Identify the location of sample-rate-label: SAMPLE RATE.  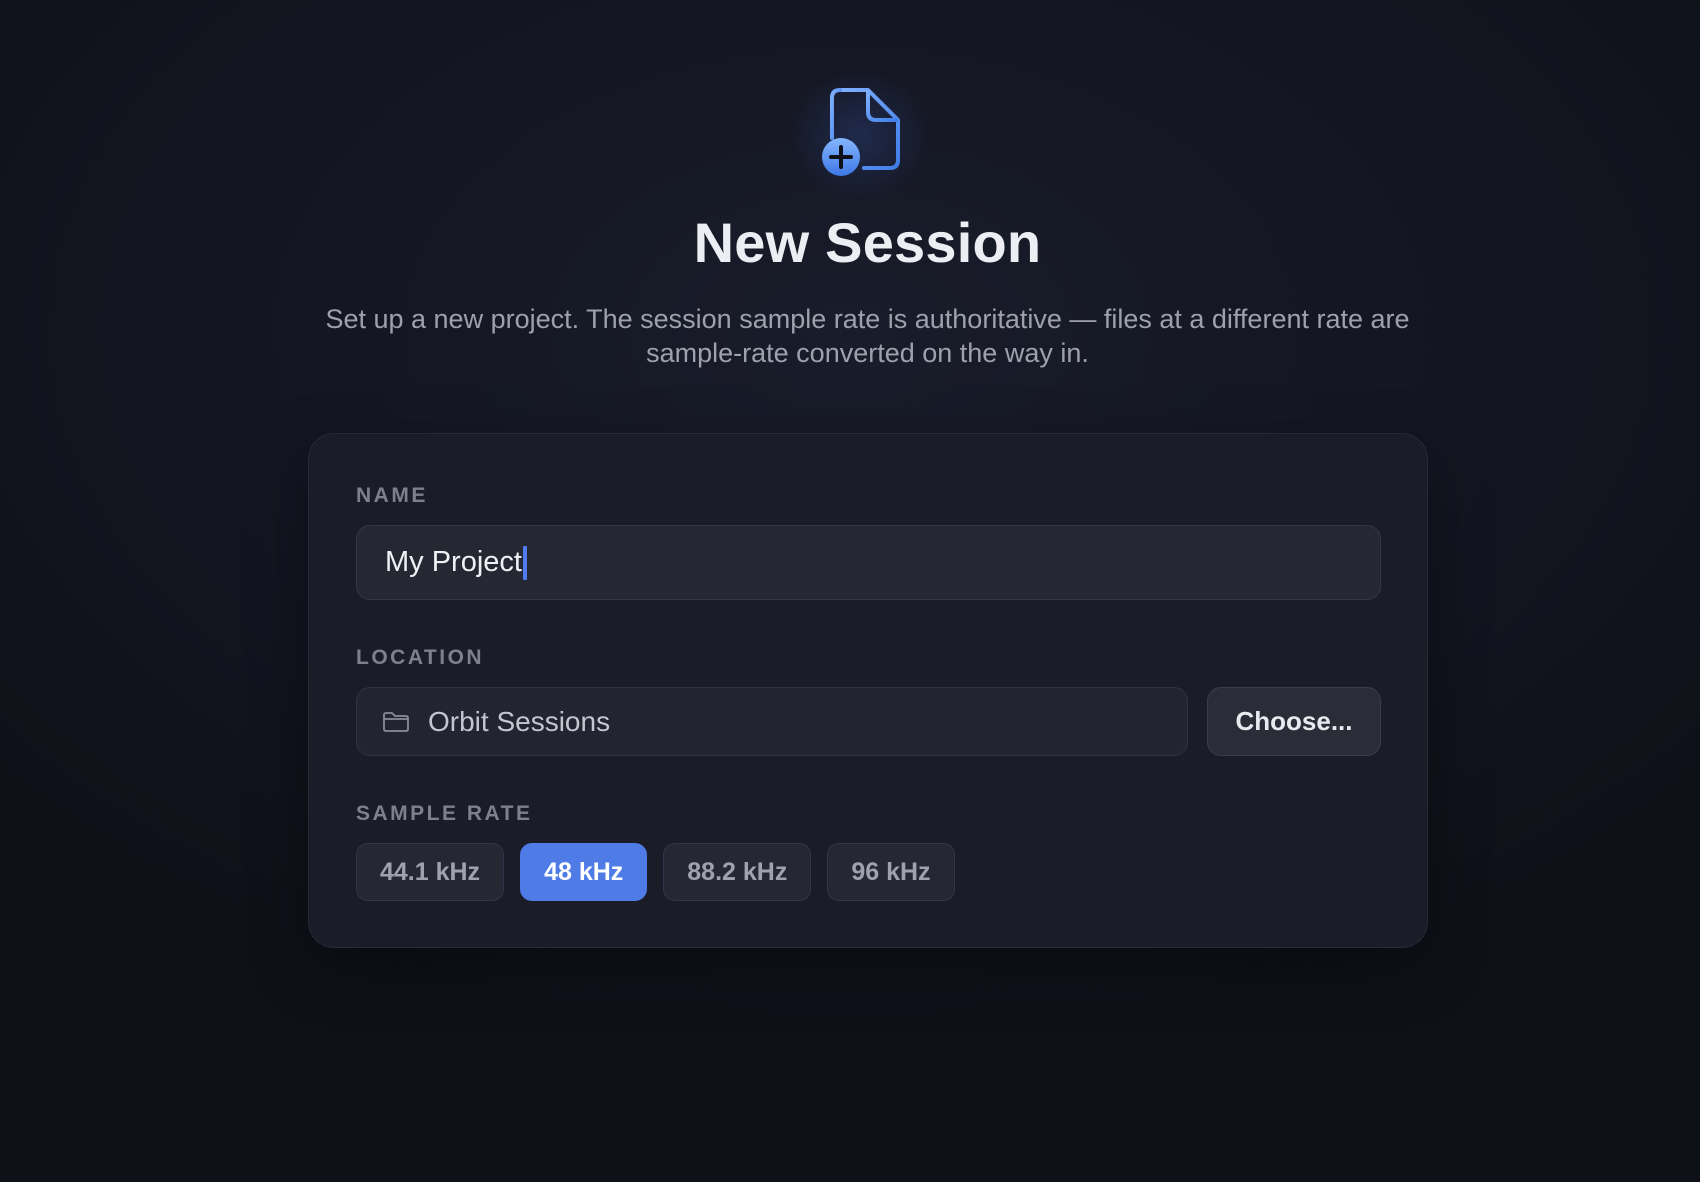
(444, 813).